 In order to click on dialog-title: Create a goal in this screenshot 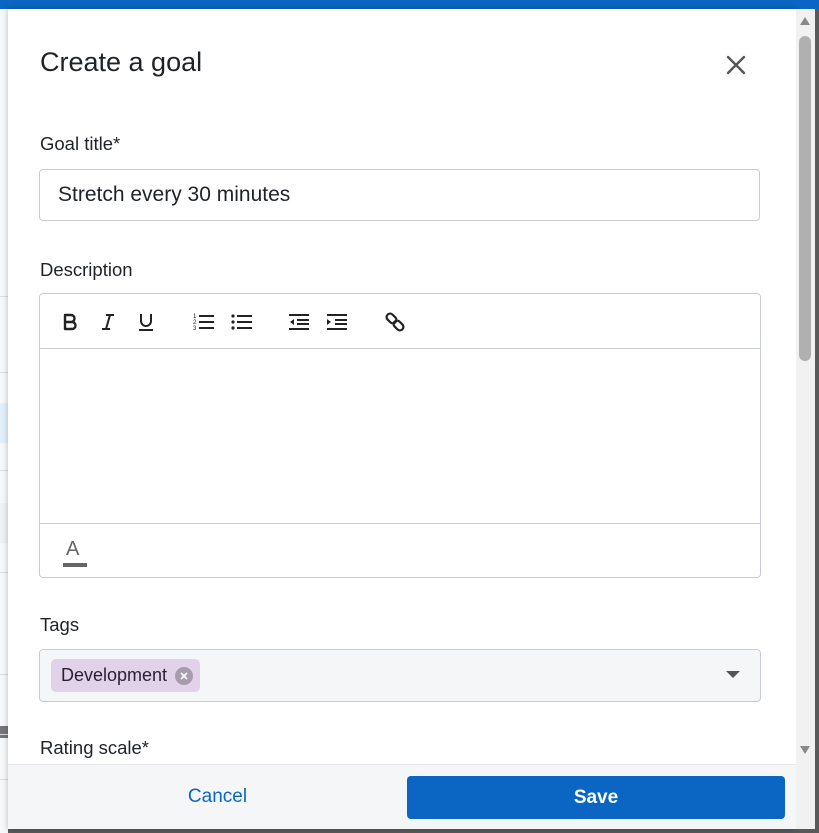, I will do `click(121, 62)`.